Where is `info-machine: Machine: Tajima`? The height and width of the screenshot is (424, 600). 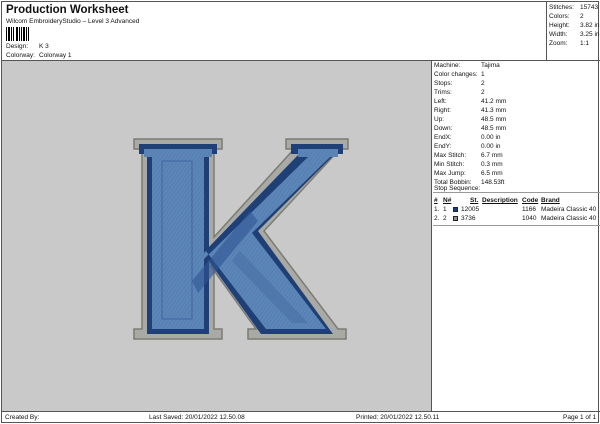
info-machine: Machine: Tajima is located at coordinates (467, 65).